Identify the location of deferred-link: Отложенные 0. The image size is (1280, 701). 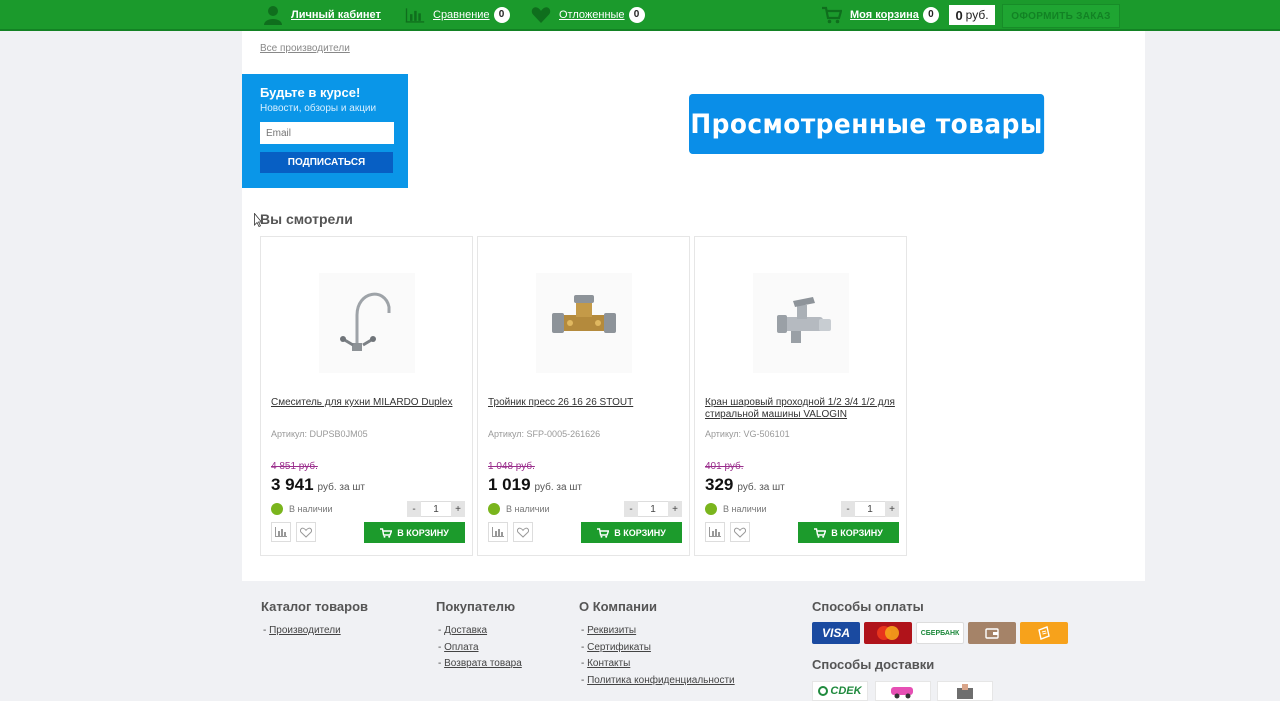
(588, 14).